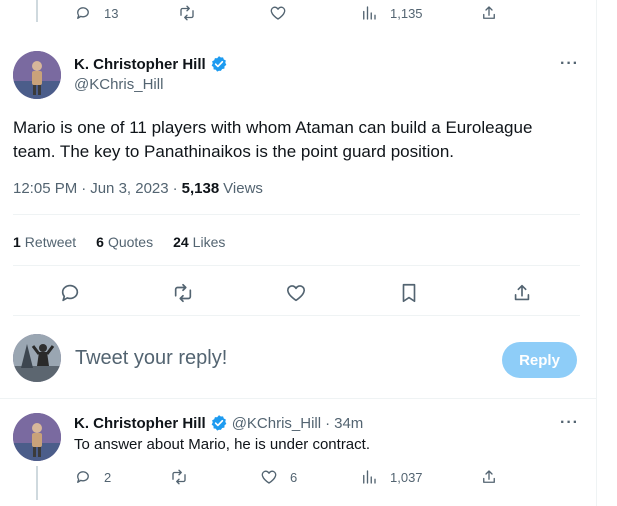 The height and width of the screenshot is (506, 617). What do you see at coordinates (294, 477) in the screenshot?
I see `like-count: 6` at bounding box center [294, 477].